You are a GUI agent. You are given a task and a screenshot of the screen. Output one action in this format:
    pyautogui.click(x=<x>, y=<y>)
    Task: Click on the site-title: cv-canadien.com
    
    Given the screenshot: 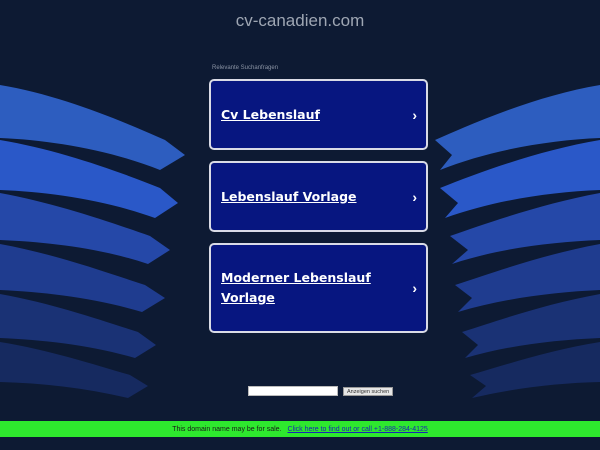 What is the action you would take?
    pyautogui.click(x=300, y=20)
    